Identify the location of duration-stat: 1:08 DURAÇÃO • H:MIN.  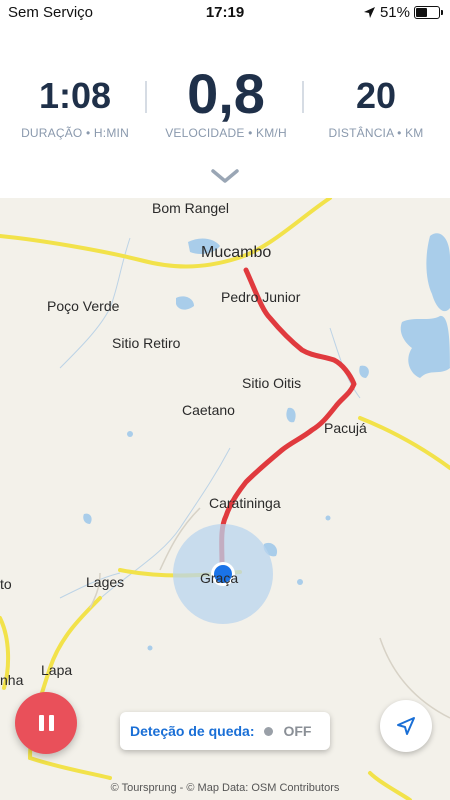
(75, 103).